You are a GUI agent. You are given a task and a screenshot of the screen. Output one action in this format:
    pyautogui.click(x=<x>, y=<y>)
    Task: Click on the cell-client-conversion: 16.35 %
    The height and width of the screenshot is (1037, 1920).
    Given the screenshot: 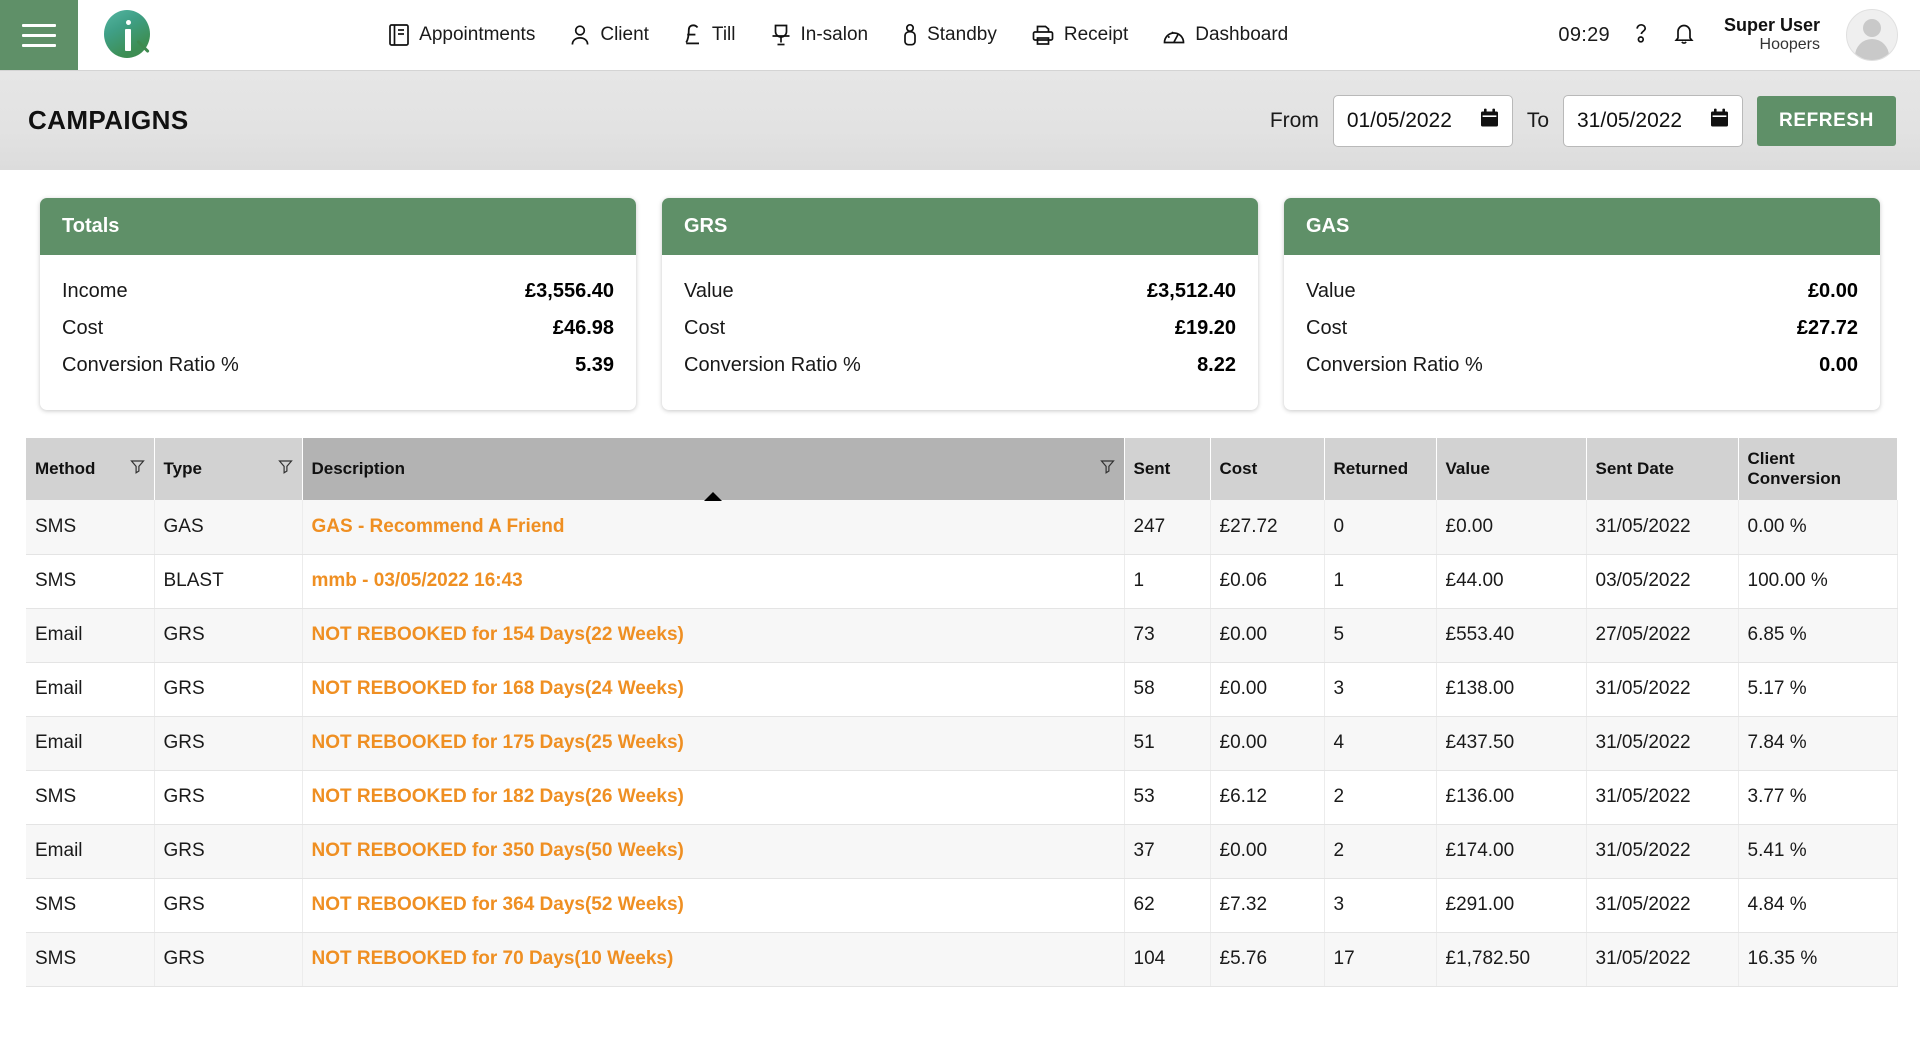 What is the action you would take?
    pyautogui.click(x=1818, y=959)
    